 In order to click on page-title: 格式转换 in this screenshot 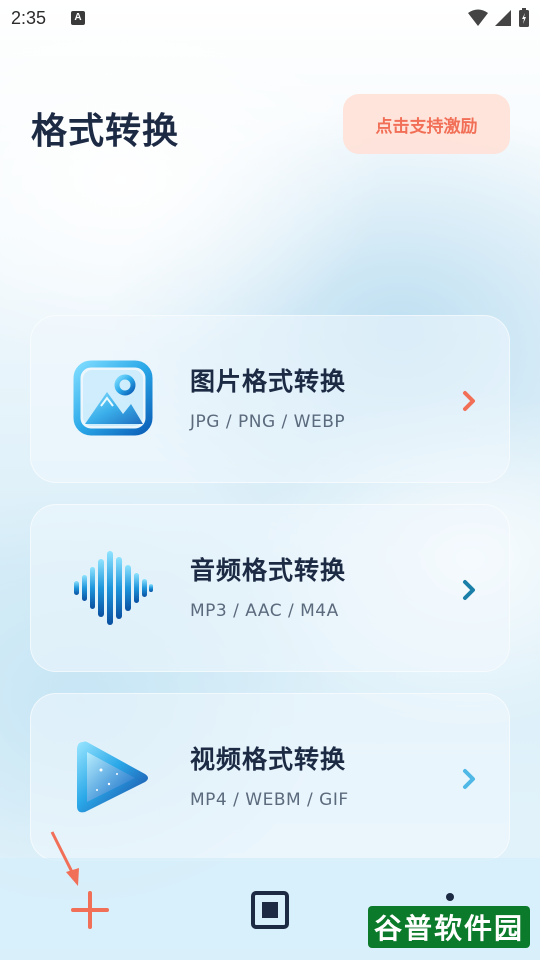, I will do `click(105, 131)`.